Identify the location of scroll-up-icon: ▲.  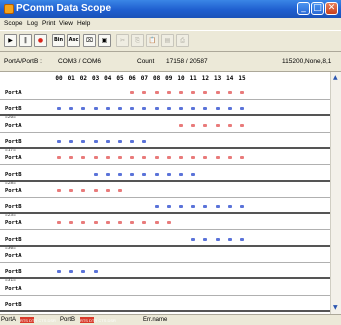
(335, 77).